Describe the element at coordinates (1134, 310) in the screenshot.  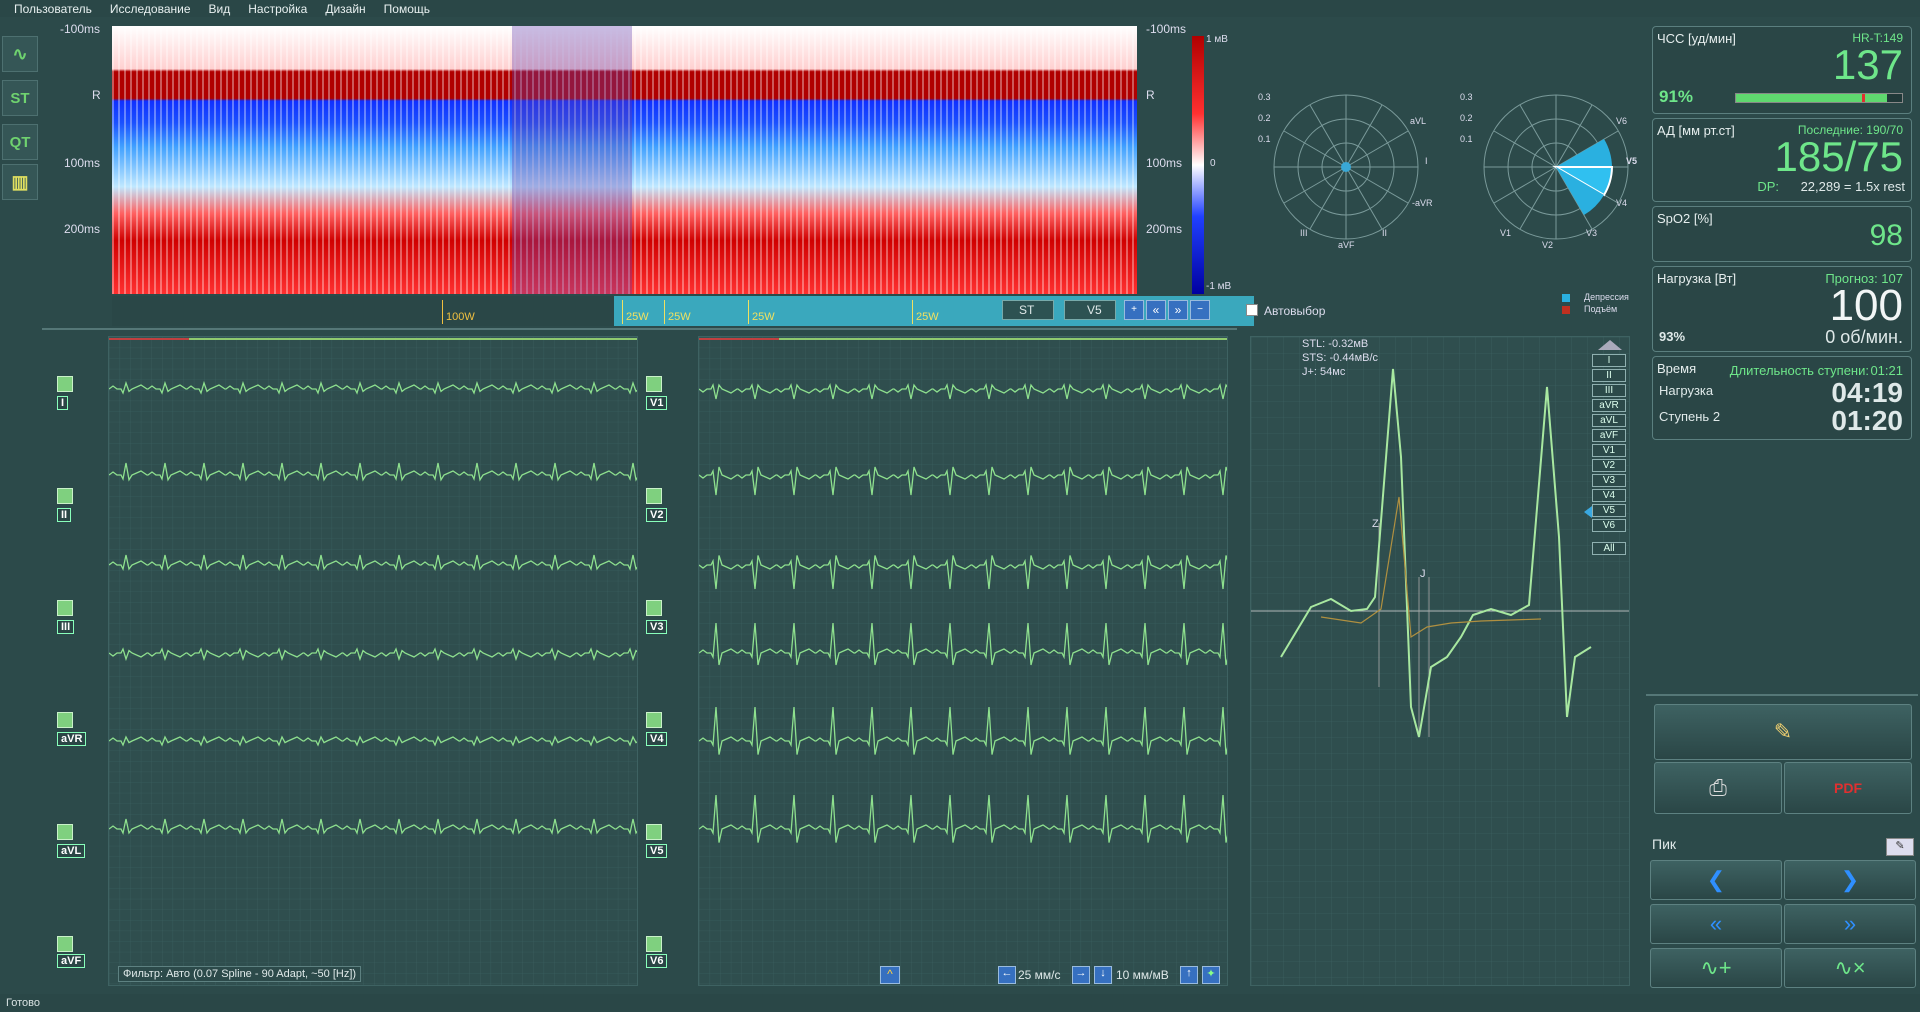
I see `zoom-in-icon: +` at that location.